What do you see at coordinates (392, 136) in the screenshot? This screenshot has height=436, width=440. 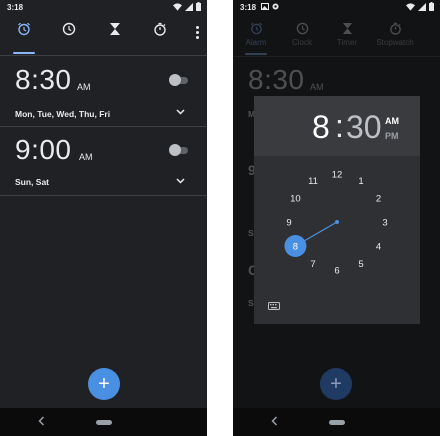 I see `pm-toggle: PM` at bounding box center [392, 136].